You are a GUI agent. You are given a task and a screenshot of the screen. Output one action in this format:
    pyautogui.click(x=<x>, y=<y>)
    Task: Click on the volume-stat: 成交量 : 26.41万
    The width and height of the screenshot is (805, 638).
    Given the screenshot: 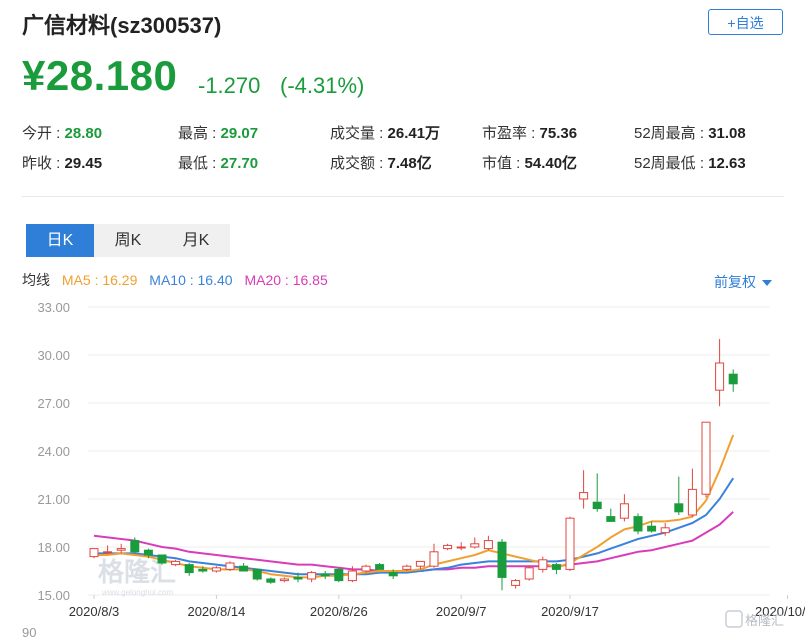 What is the action you would take?
    pyautogui.click(x=385, y=132)
    